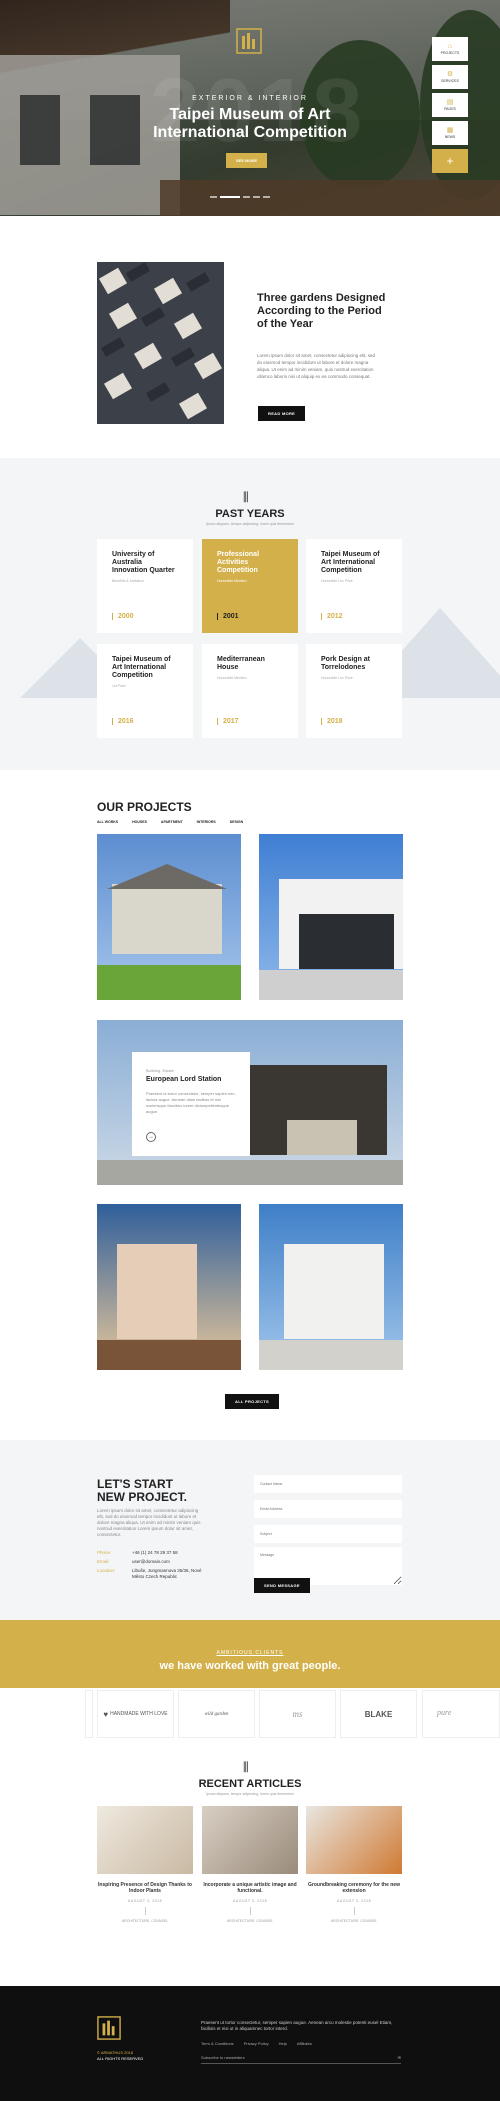  What do you see at coordinates (444, 1712) in the screenshot?
I see `client-logo-text: pure` at bounding box center [444, 1712].